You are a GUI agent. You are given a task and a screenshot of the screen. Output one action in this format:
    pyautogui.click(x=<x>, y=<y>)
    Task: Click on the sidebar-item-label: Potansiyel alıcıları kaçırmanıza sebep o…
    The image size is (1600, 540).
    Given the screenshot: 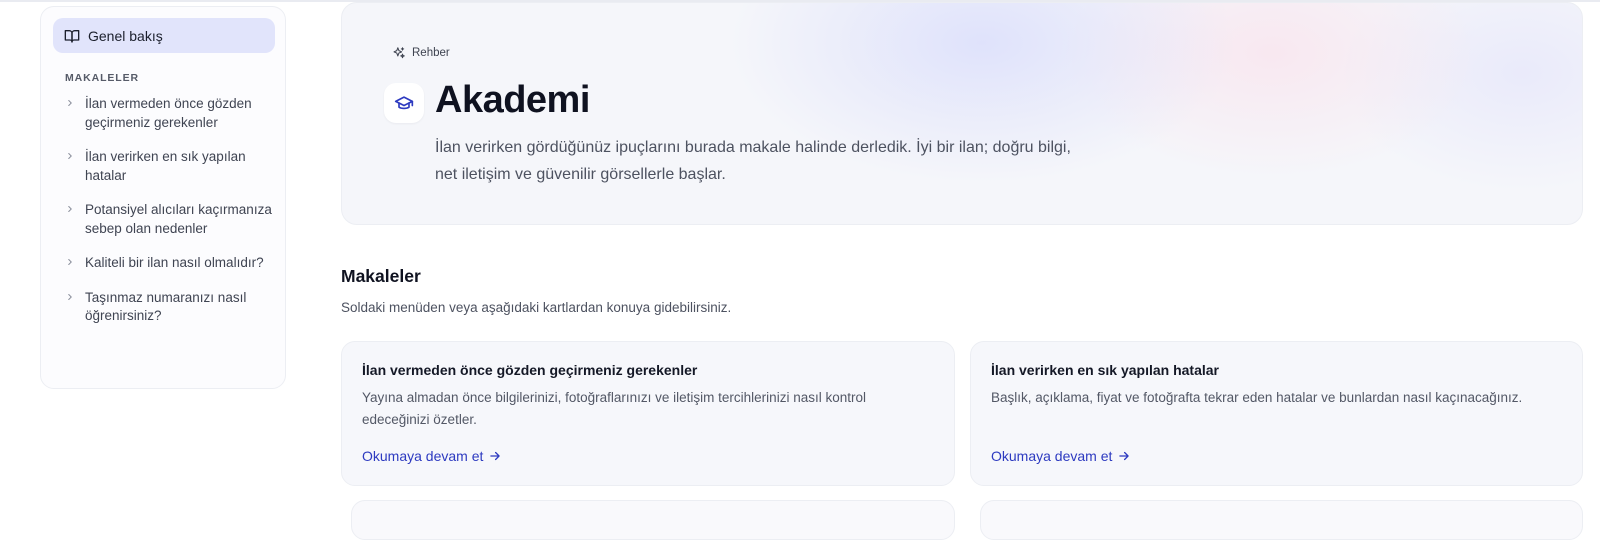 What is the action you would take?
    pyautogui.click(x=178, y=219)
    